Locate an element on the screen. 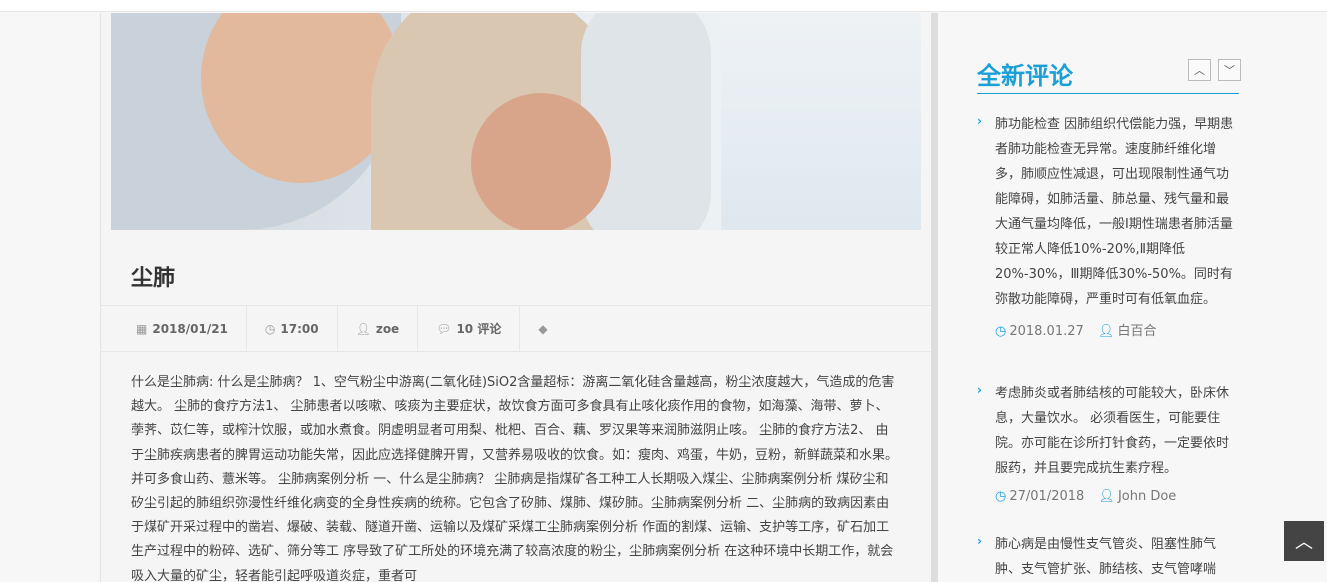 The height and width of the screenshot is (582, 1327). meta-time: ◷ 17:00 is located at coordinates (292, 328).